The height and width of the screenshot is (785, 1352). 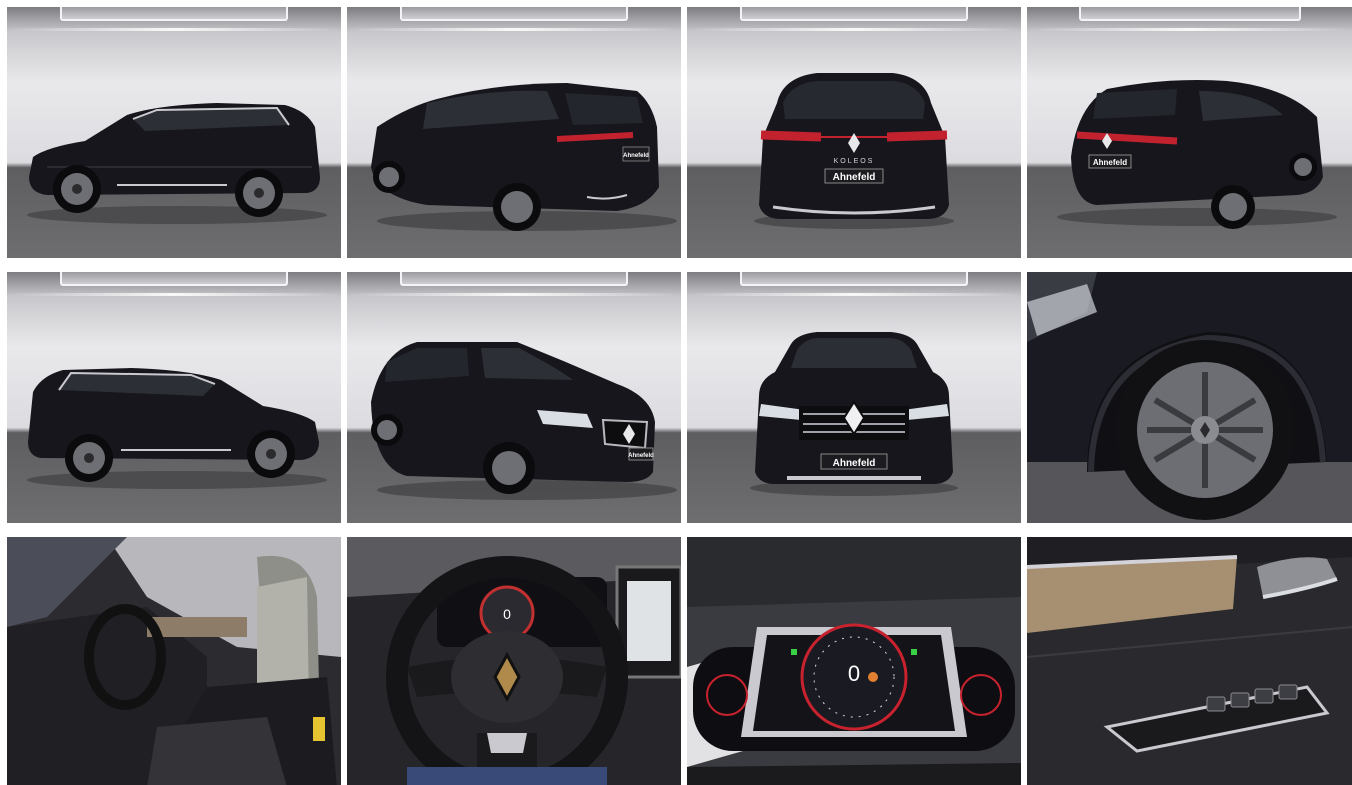 I want to click on door-panel-image, so click(x=1189, y=661).